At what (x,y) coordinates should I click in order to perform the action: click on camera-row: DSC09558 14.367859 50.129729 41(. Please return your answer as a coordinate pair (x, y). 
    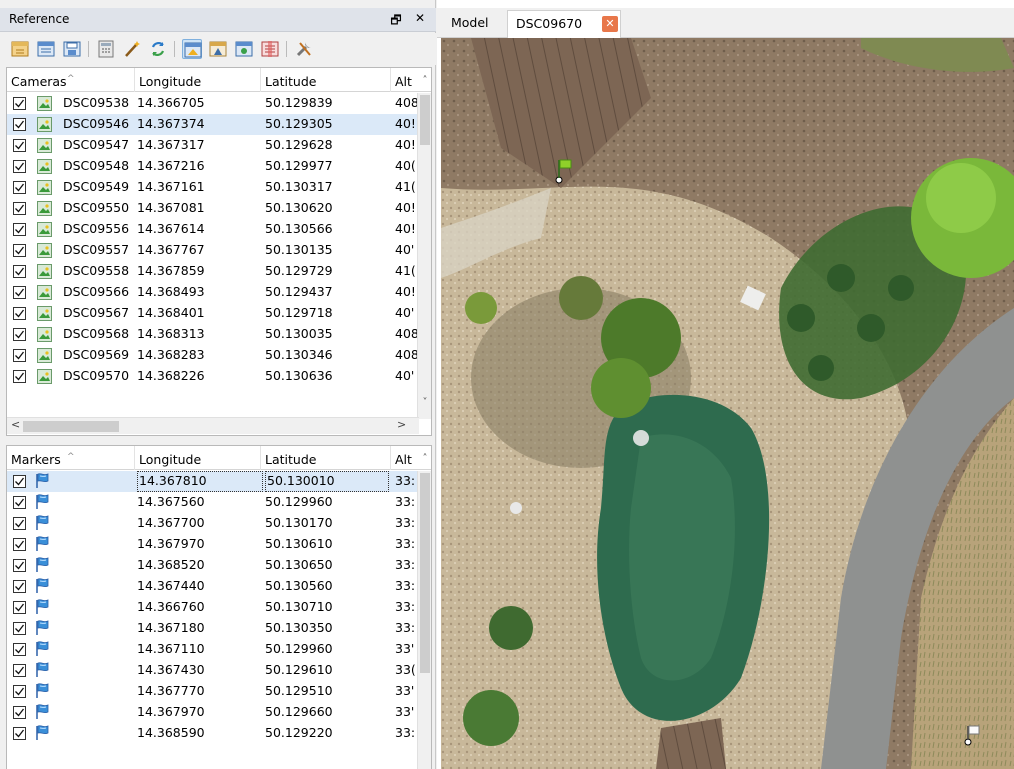
    Looking at the image, I should click on (213, 271).